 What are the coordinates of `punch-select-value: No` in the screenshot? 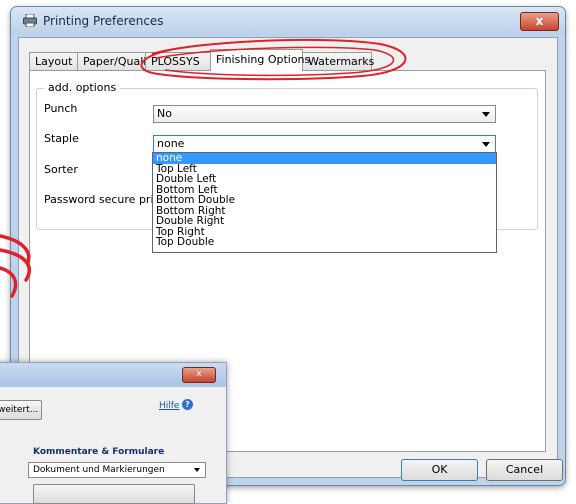 It's located at (164, 113).